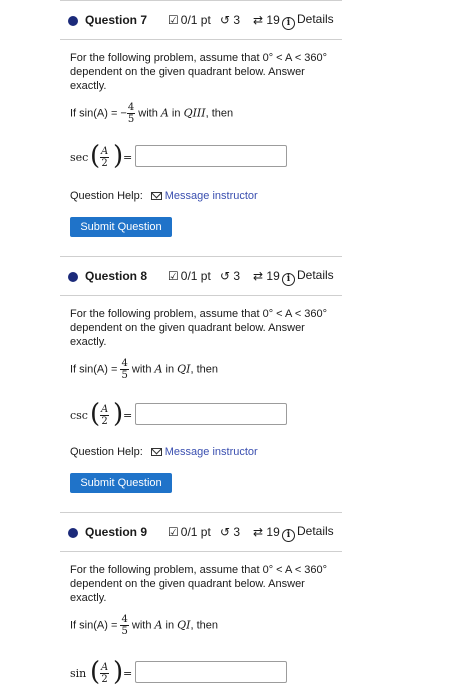 The width and height of the screenshot is (458, 700). What do you see at coordinates (116, 276) in the screenshot?
I see `question-title: Question 8` at bounding box center [116, 276].